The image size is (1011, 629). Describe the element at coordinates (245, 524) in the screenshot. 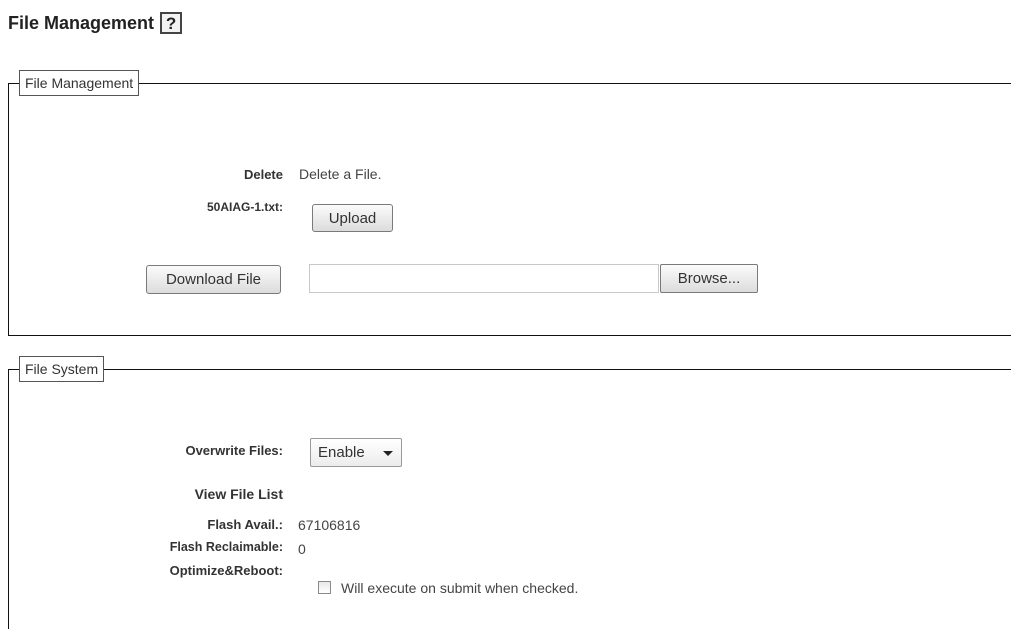

I see `flash-avail-label: Flash Avail.:` at that location.